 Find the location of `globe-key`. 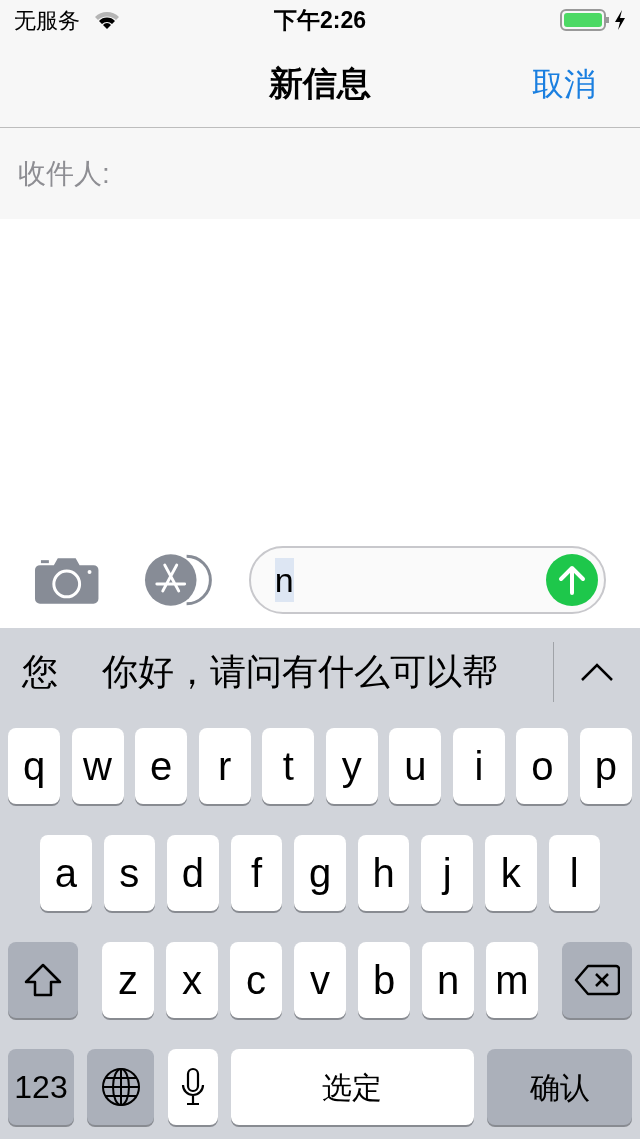

globe-key is located at coordinates (121, 1087).